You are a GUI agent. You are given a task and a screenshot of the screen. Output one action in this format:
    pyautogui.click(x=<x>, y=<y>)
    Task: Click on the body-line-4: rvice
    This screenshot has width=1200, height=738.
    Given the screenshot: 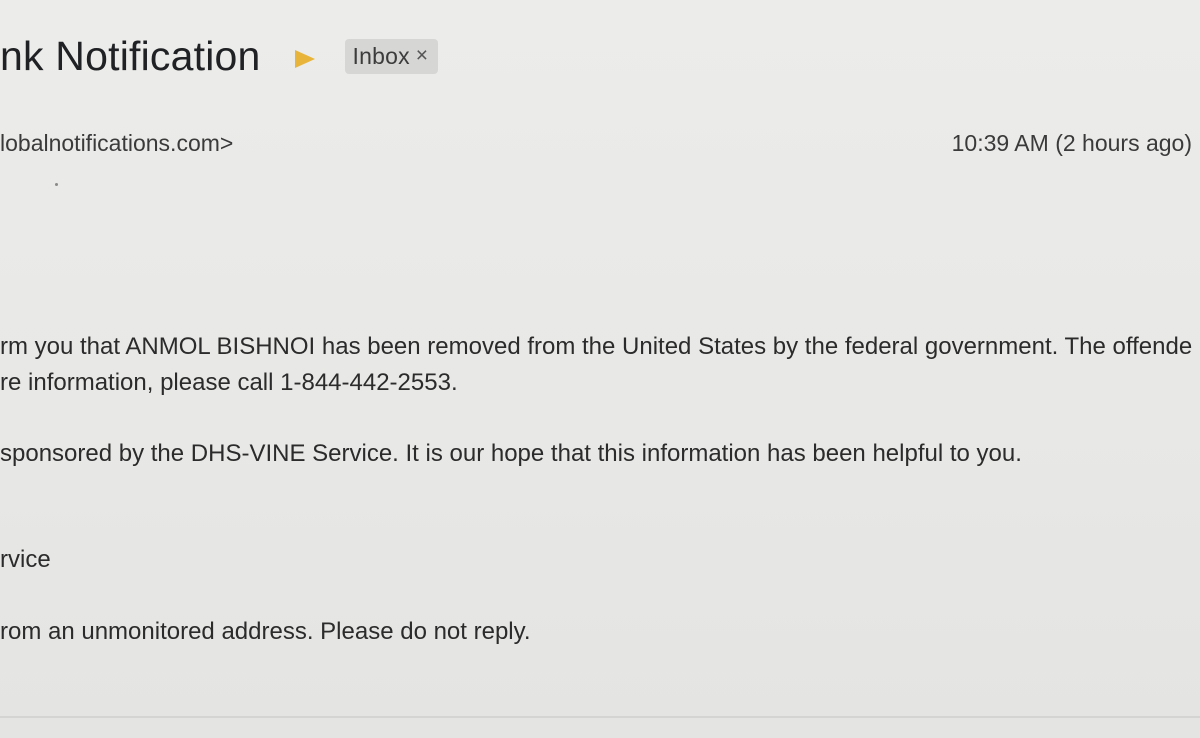 What is the action you would take?
    pyautogui.click(x=25, y=559)
    